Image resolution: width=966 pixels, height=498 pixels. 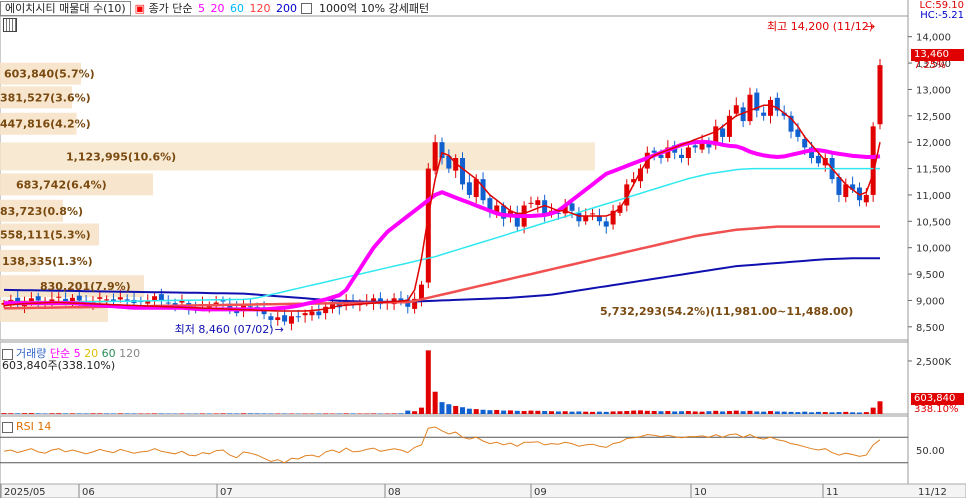 I want to click on rsi-legend-name: RSI 14, so click(x=34, y=426).